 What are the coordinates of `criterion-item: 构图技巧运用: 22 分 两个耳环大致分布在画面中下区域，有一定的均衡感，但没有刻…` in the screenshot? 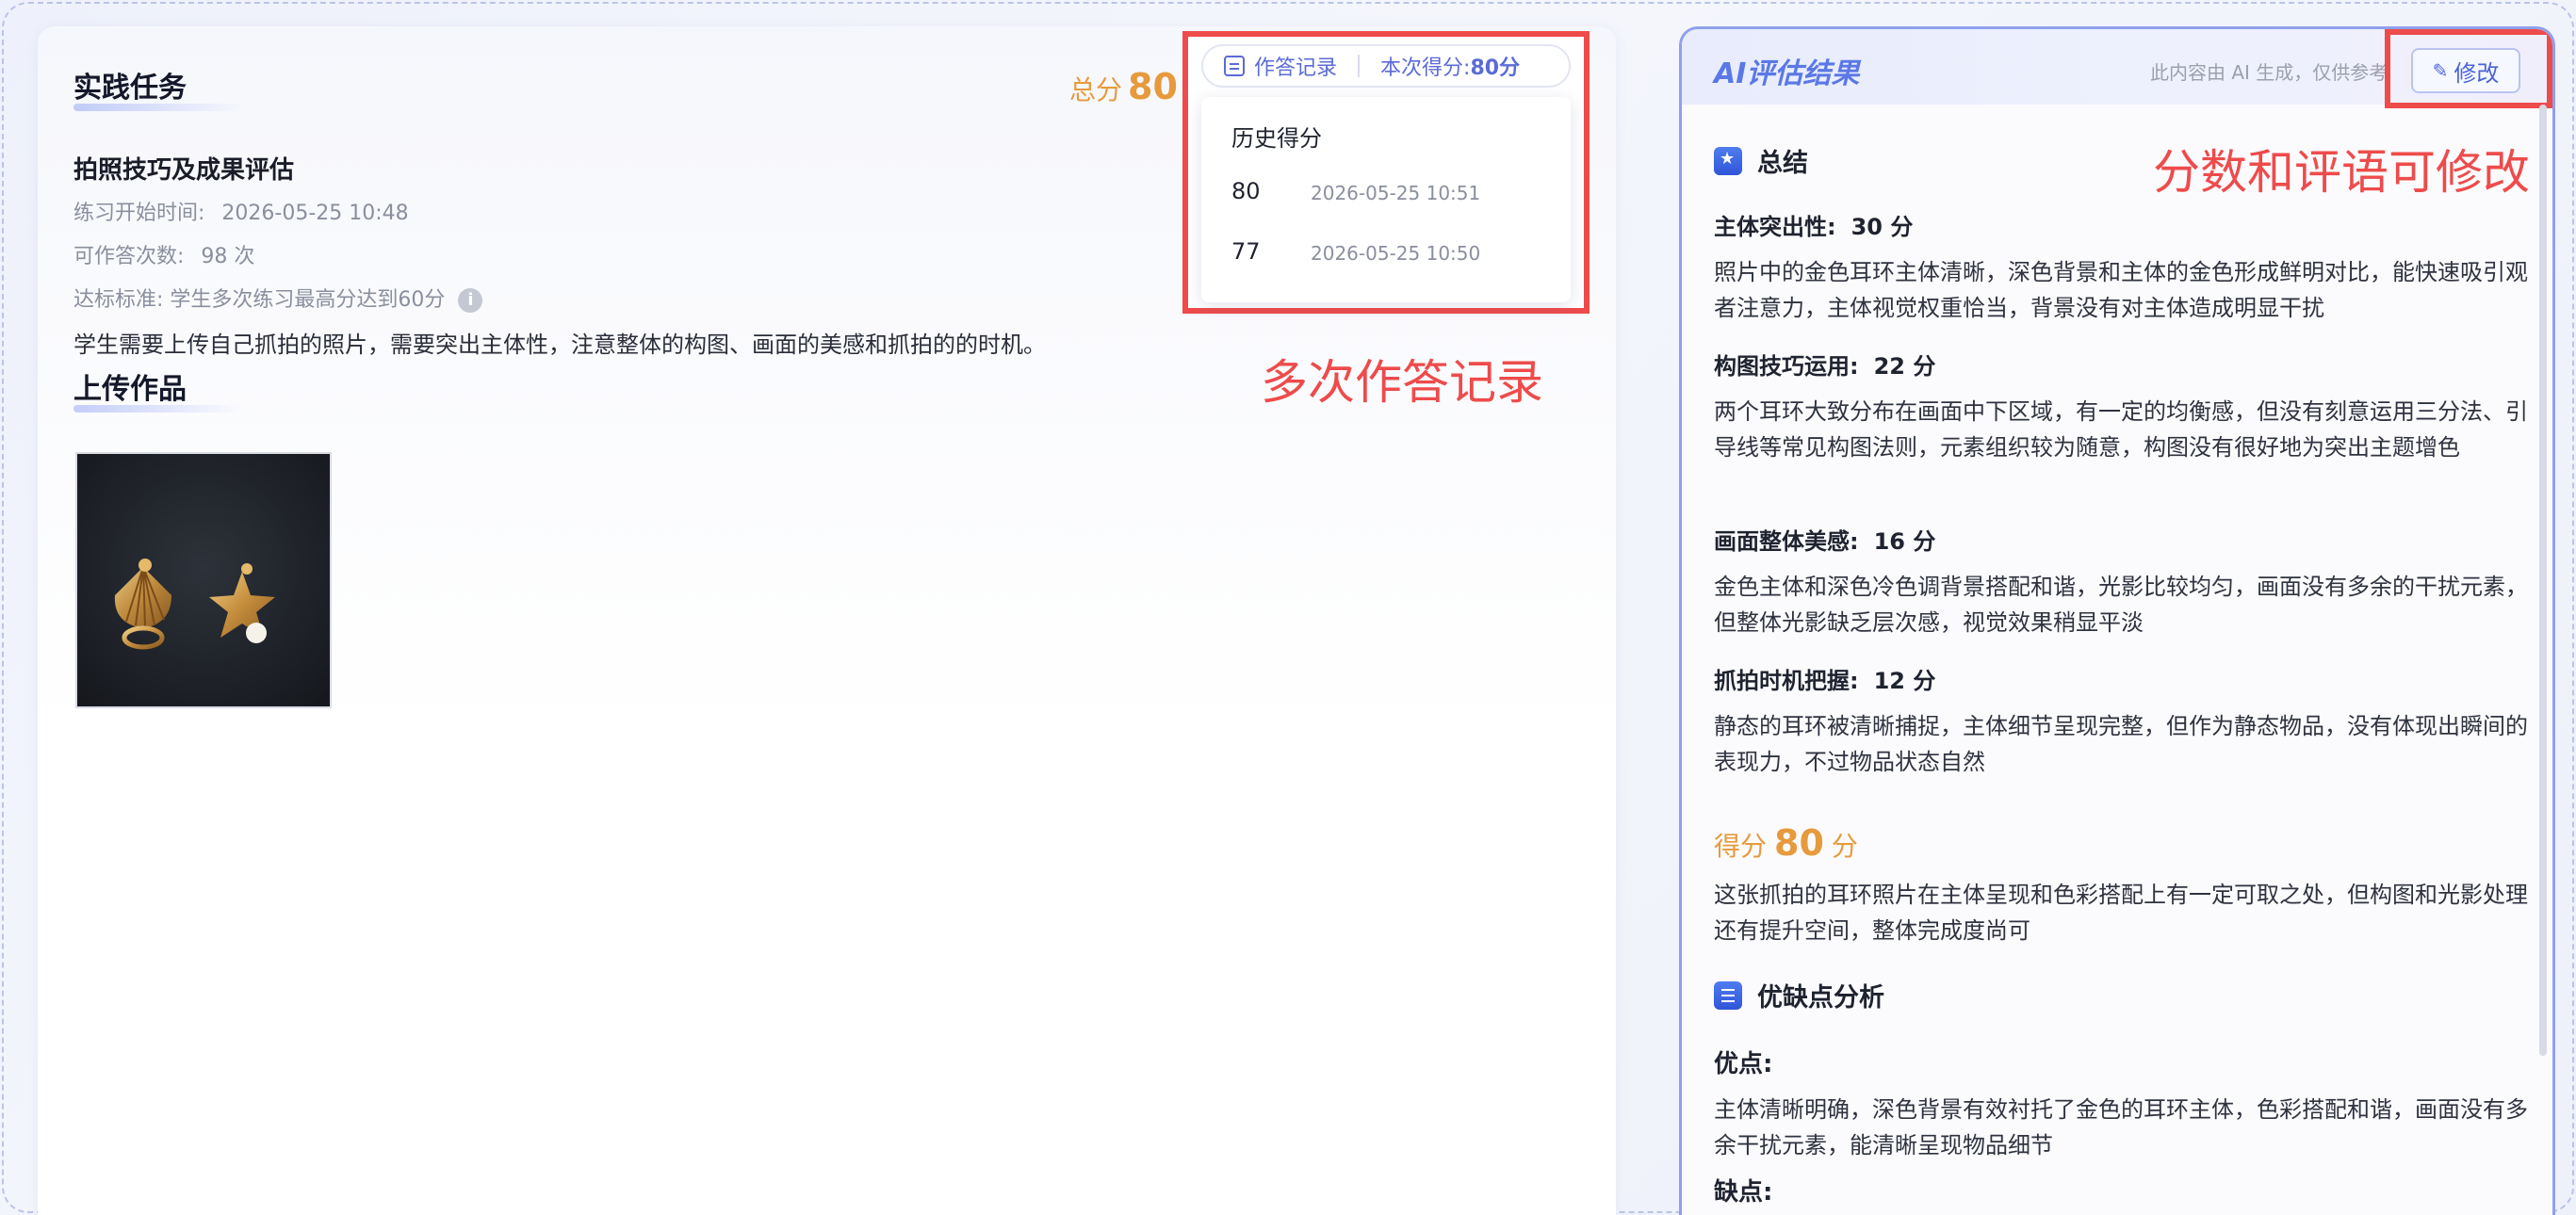 It's located at (2128, 406).